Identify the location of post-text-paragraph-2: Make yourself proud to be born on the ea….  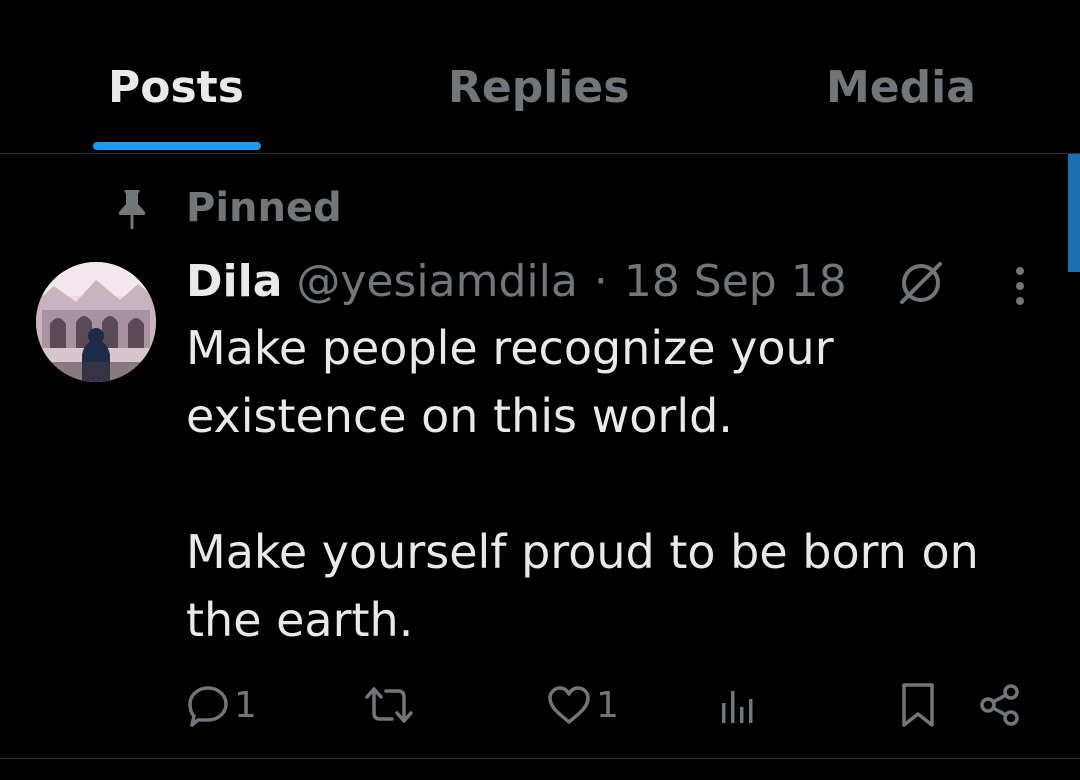
(582, 586).